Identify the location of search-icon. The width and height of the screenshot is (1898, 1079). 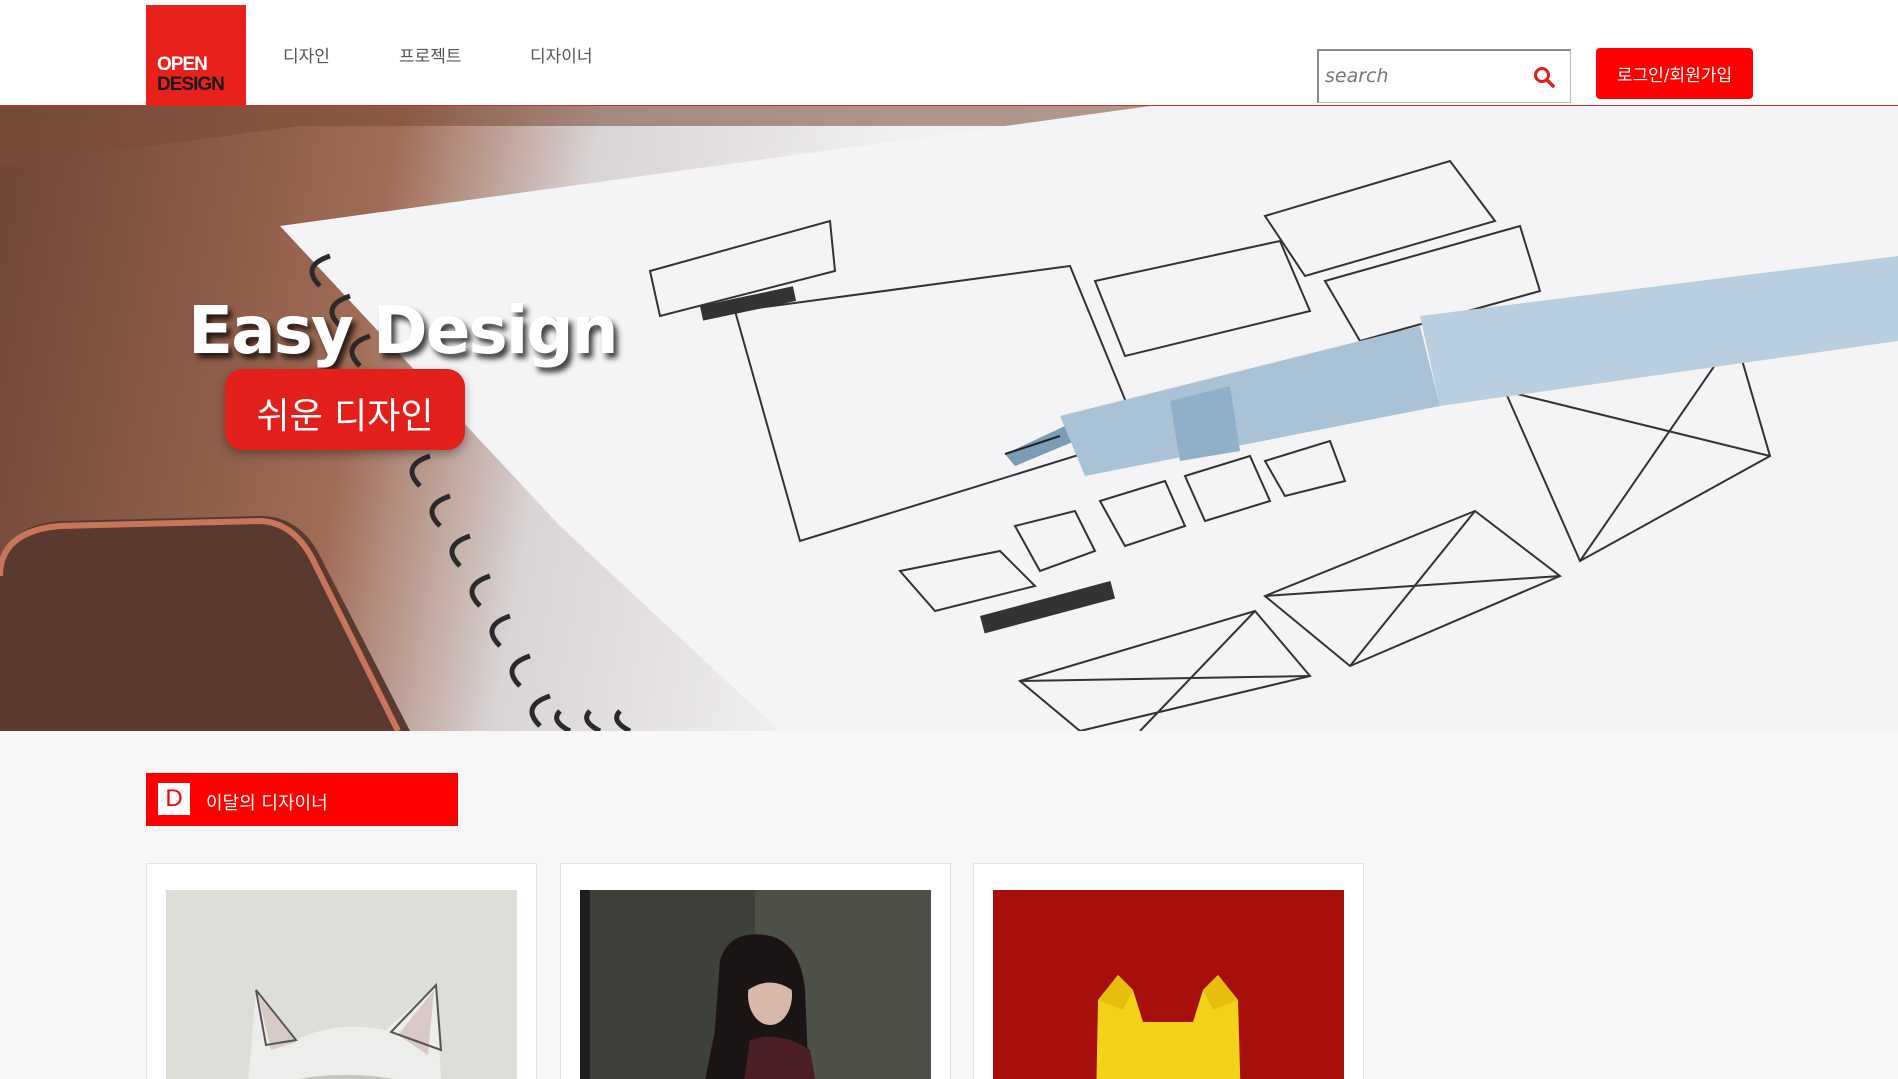
(1544, 77).